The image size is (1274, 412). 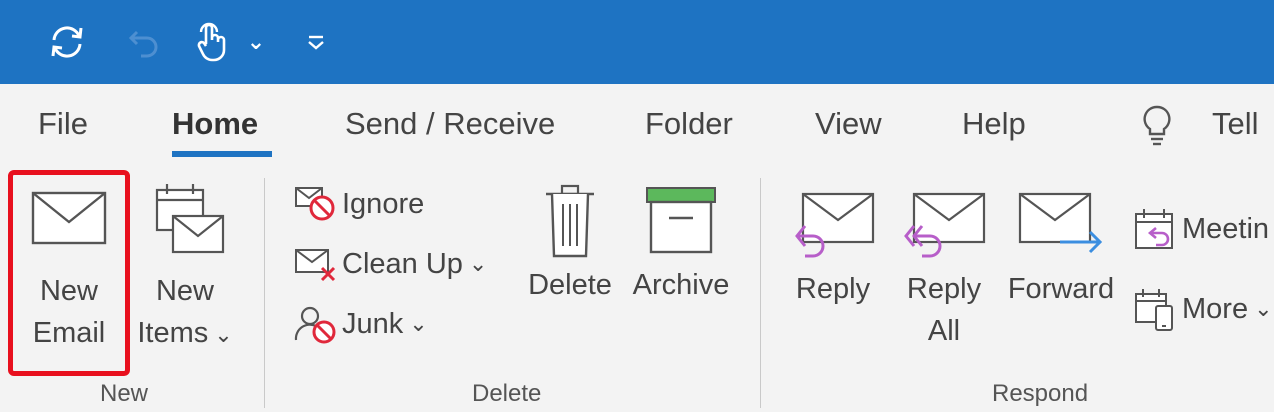 What do you see at coordinates (212, 42) in the screenshot?
I see `touch-mode-icon` at bounding box center [212, 42].